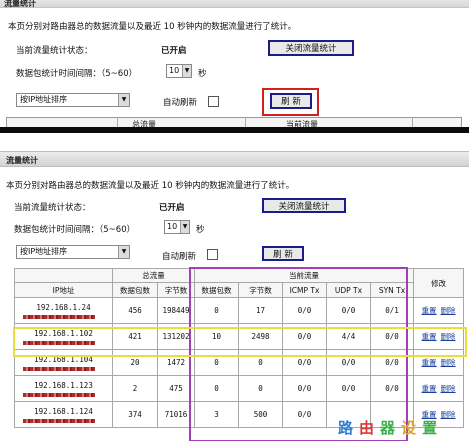  Describe the element at coordinates (439, 283) in the screenshot. I see `header-action: 修改` at that location.